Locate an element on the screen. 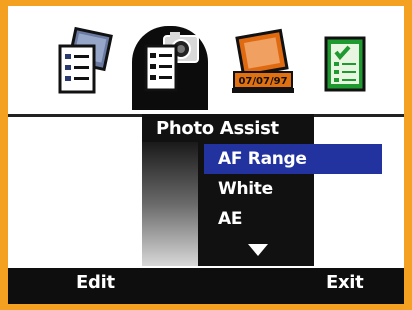 The image size is (412, 310). camera-menu-tab is located at coordinates (170, 64).